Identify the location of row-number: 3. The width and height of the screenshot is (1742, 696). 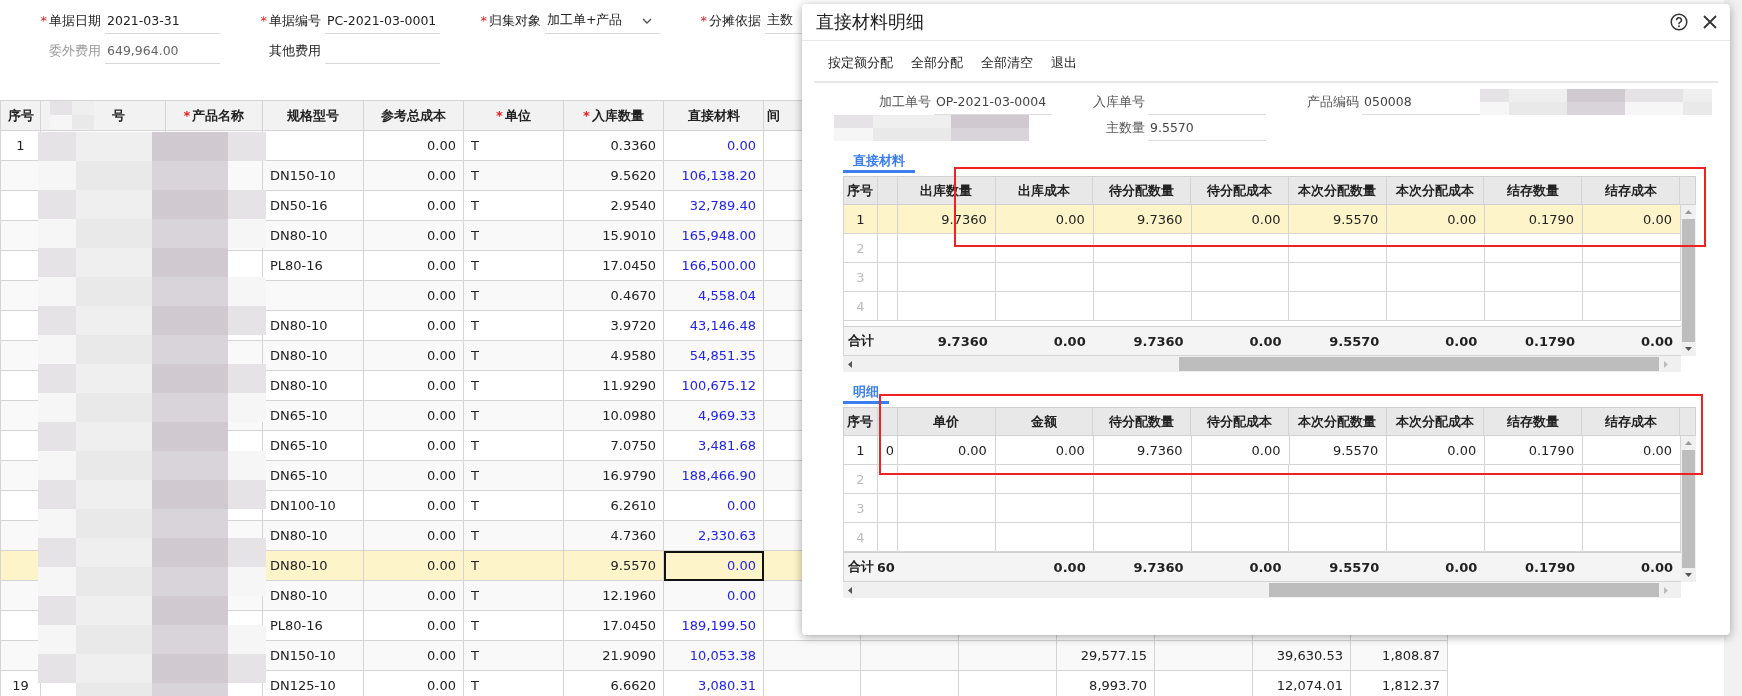
(861, 277).